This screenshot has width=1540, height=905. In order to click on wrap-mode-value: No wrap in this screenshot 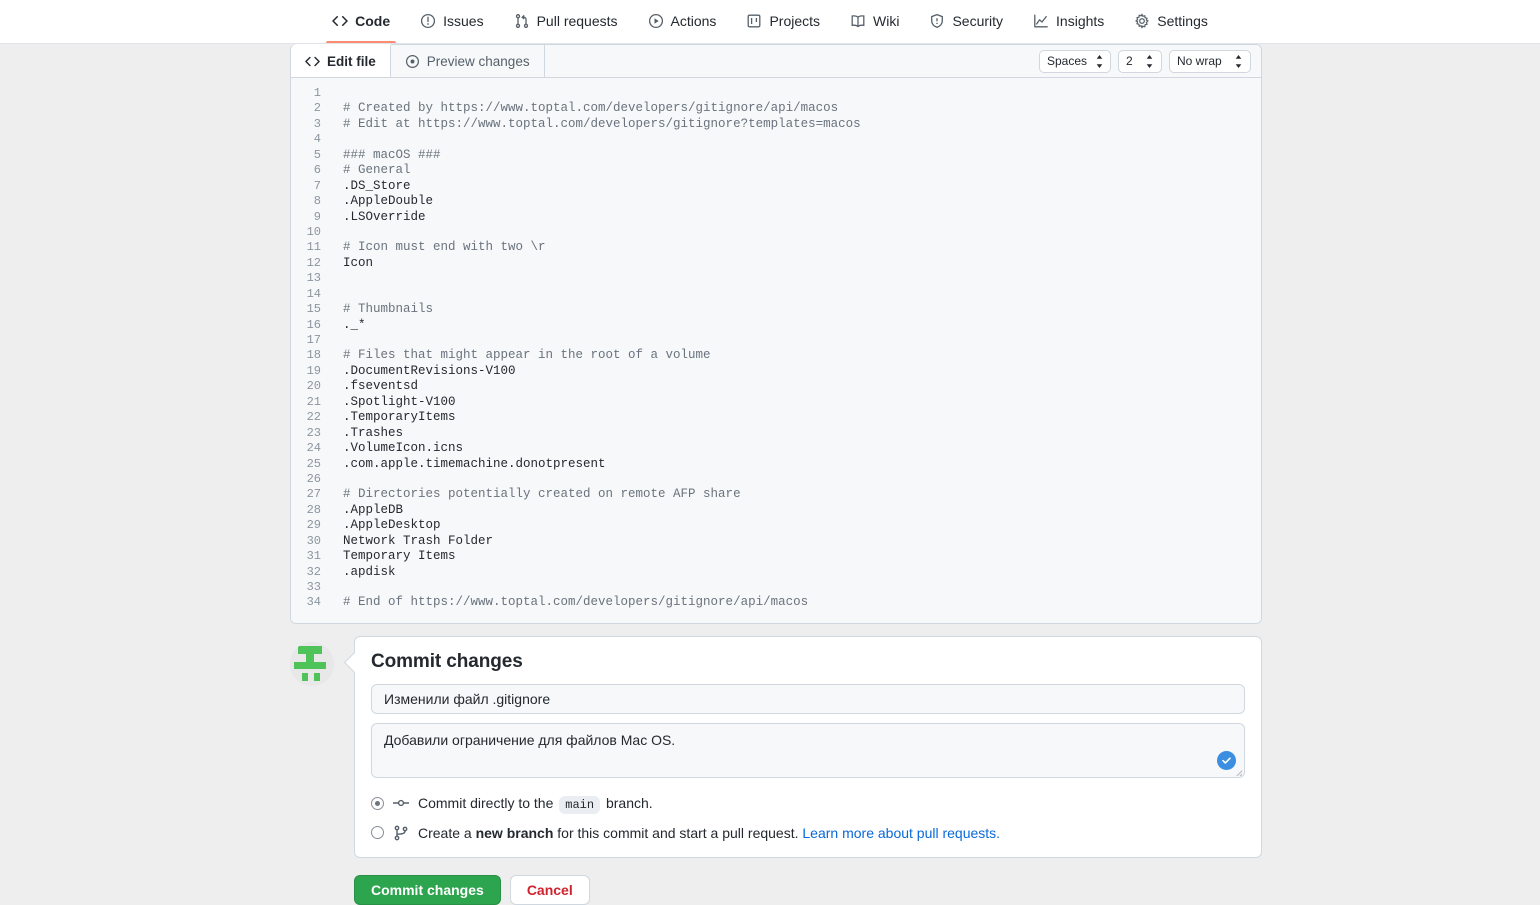, I will do `click(1199, 61)`.